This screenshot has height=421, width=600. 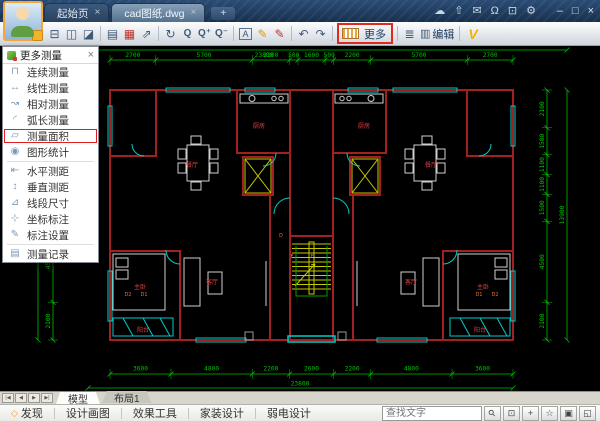 What do you see at coordinates (132, 55) in the screenshot?
I see `svg-text: 2700` at bounding box center [132, 55].